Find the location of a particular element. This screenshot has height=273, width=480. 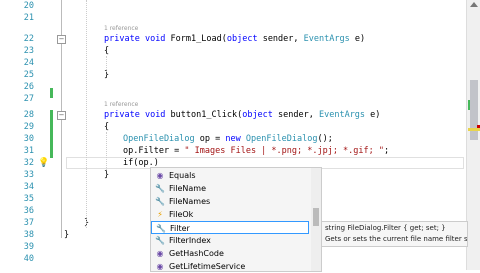

scrollbar-thumb is located at coordinates (474, 110).